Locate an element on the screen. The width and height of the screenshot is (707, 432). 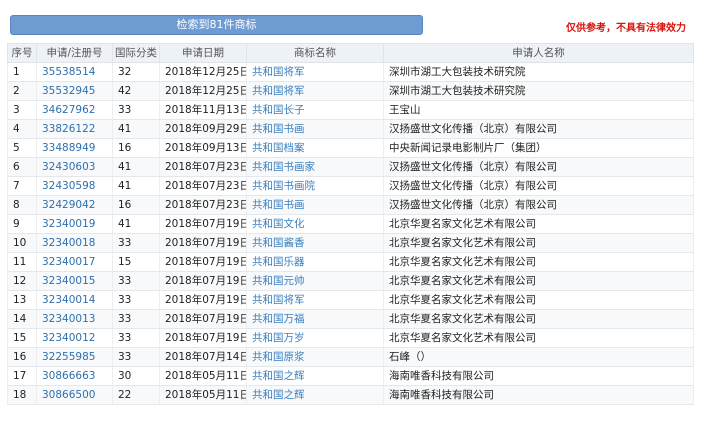
table-row: 1 35538514 32 2018年12月25日 共和国将军 深圳市湖工大包装技术研究院 is located at coordinates (350, 72).